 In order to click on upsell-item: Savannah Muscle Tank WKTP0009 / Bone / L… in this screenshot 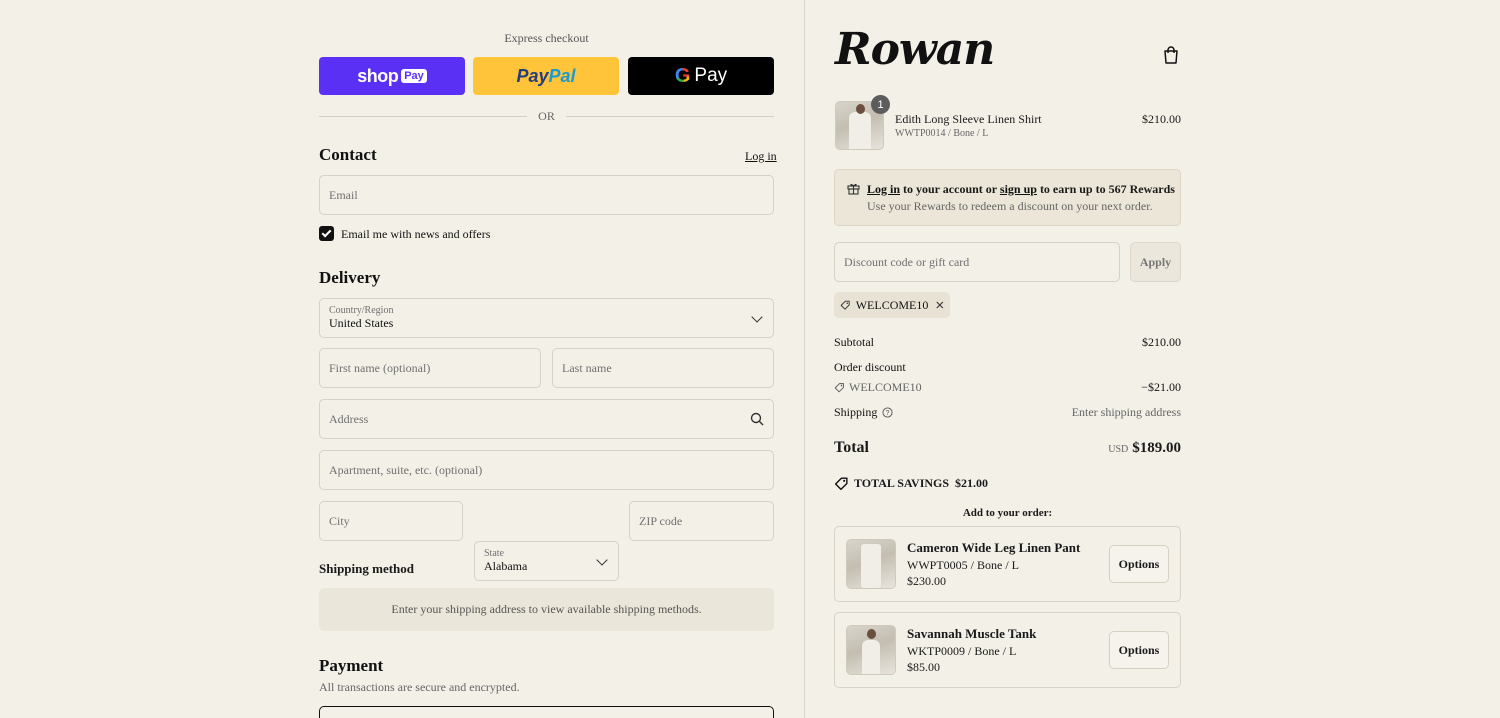, I will do `click(1007, 650)`.